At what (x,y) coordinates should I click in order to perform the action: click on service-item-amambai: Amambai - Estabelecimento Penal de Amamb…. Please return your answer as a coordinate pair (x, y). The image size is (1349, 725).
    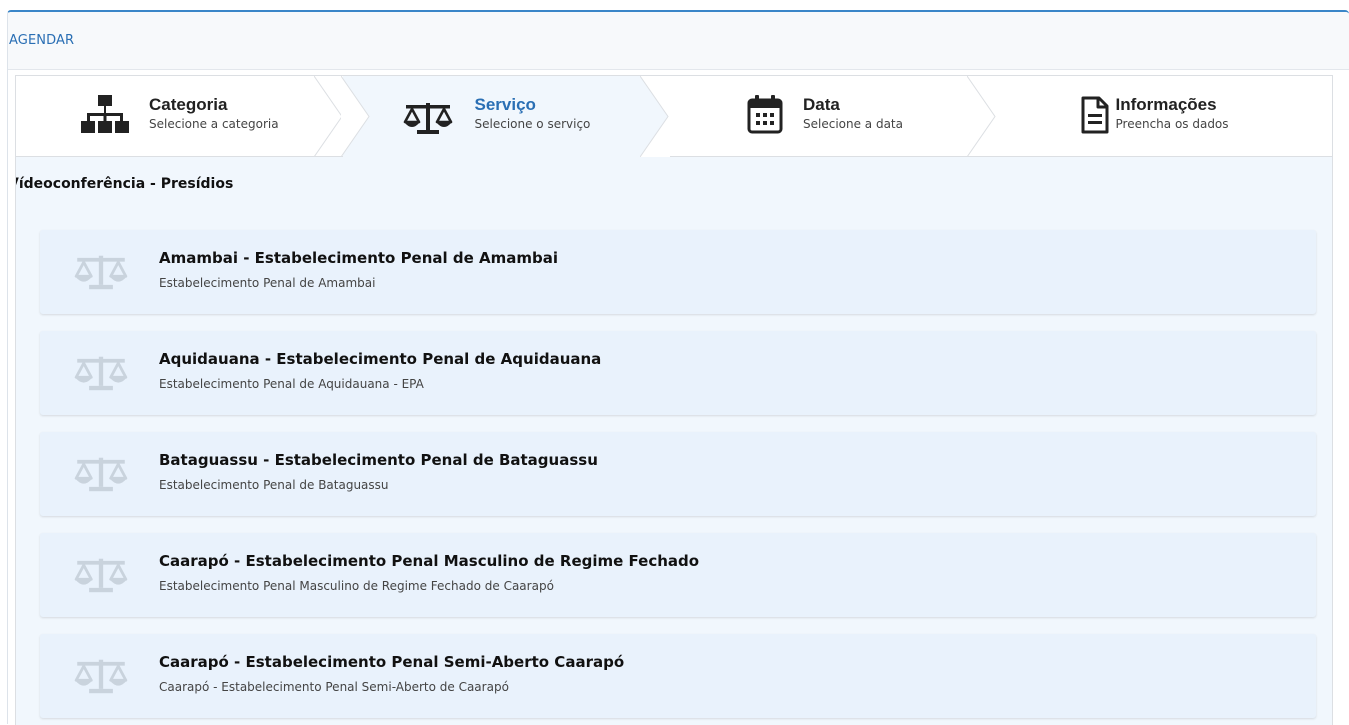
    Looking at the image, I should click on (678, 272).